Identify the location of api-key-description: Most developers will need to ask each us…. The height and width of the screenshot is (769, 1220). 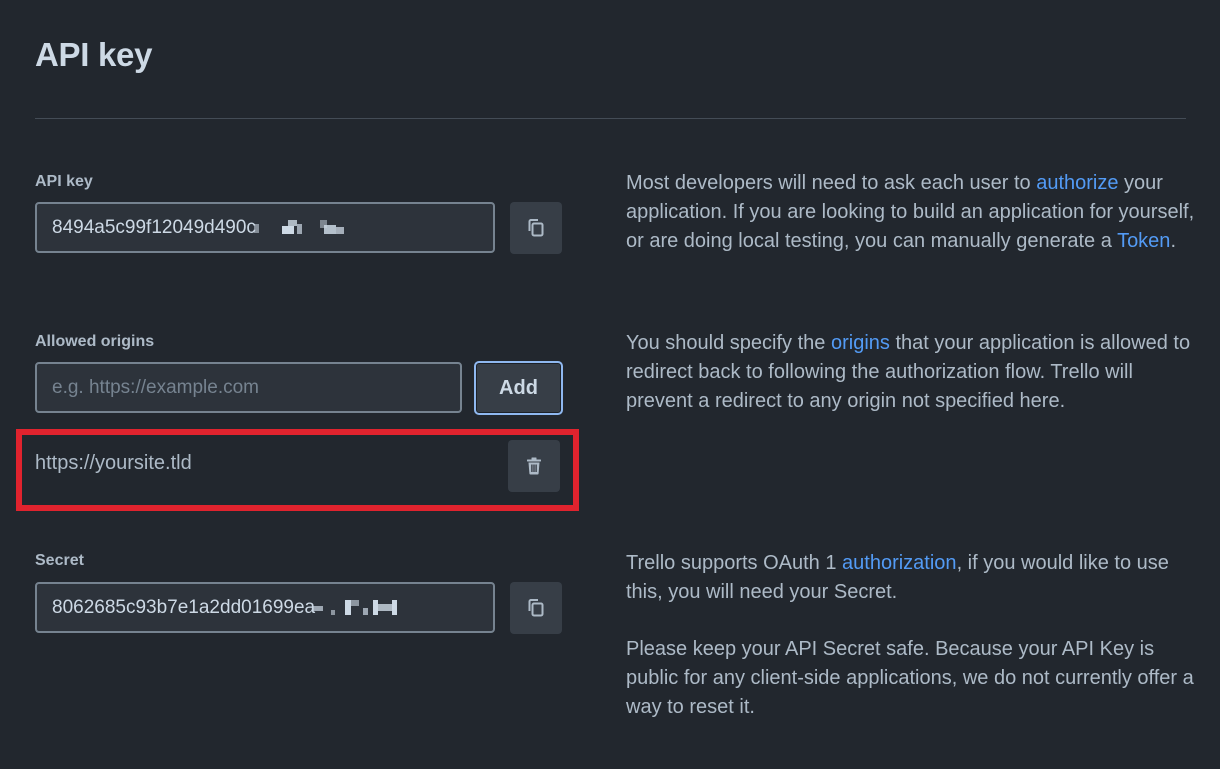
(910, 212).